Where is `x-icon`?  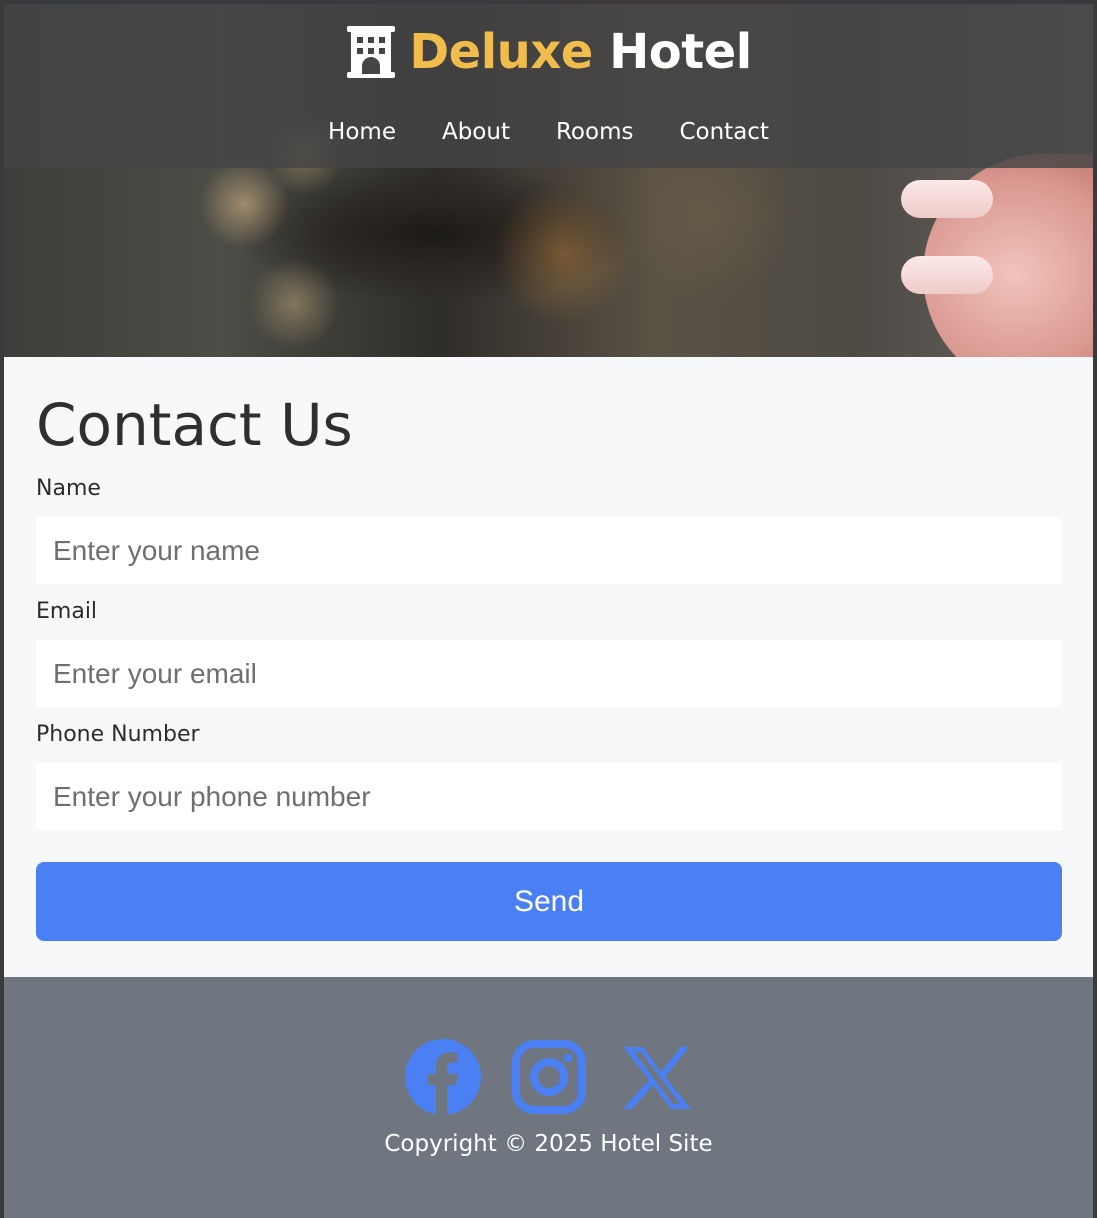 x-icon is located at coordinates (656, 1078).